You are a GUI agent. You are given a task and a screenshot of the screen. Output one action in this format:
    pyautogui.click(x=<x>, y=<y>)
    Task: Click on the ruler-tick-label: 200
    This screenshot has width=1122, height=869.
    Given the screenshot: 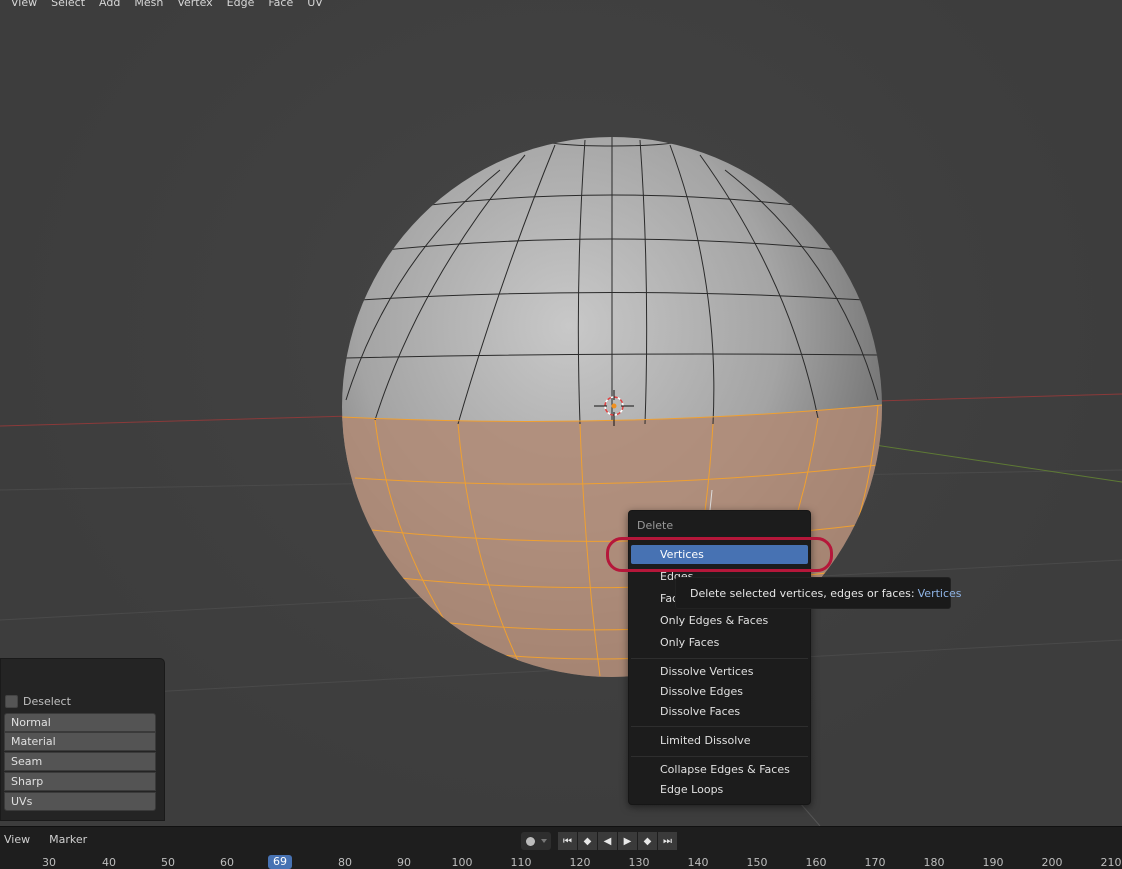 What is the action you would take?
    pyautogui.click(x=1052, y=862)
    